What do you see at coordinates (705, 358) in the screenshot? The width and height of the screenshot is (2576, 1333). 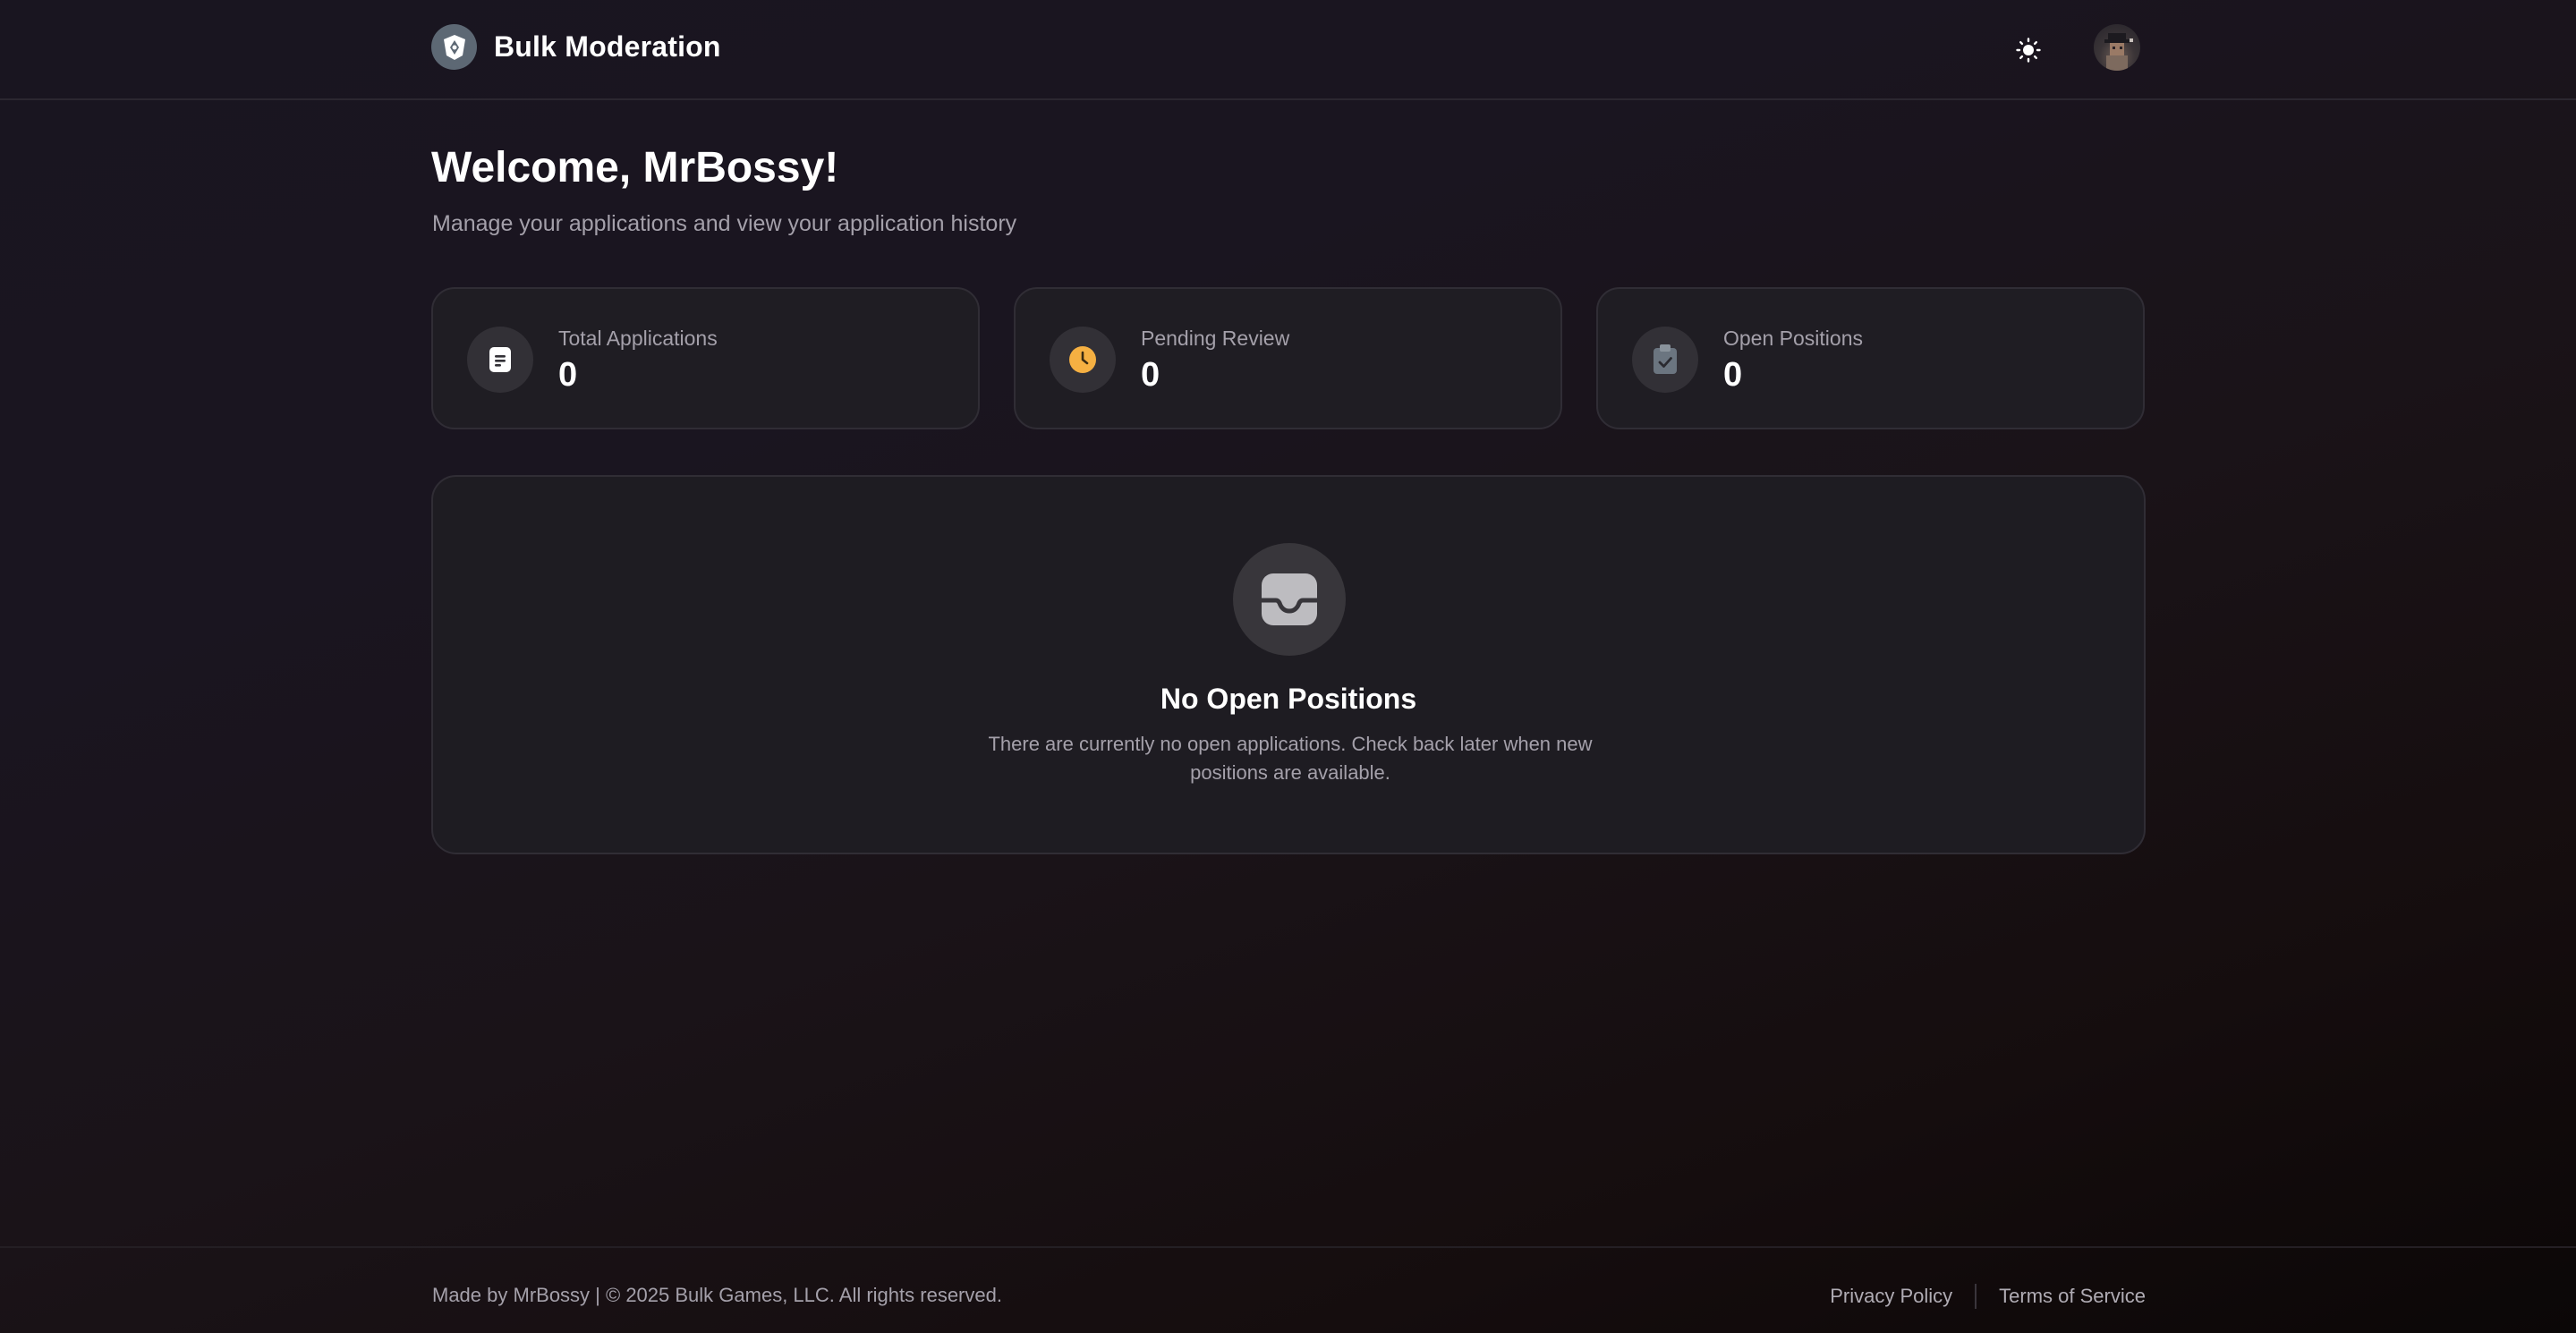 I see `stat-card-total-applications: Total Applications 0` at bounding box center [705, 358].